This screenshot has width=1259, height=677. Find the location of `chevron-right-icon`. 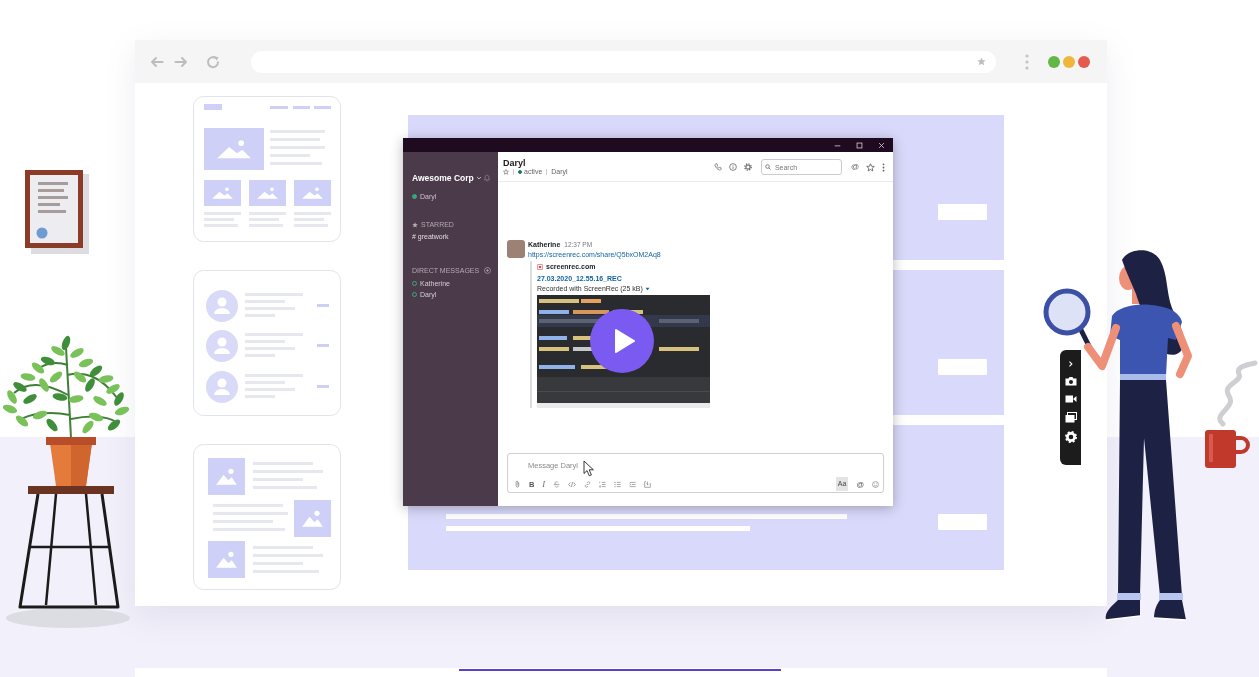

chevron-right-icon is located at coordinates (1070, 364).